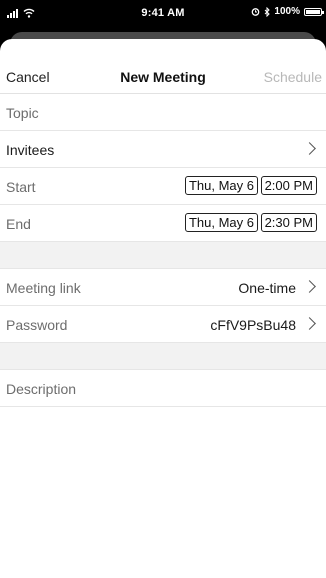  What do you see at coordinates (163, 66) in the screenshot?
I see `nav-bar: Cancel New Meeting Schedule` at bounding box center [163, 66].